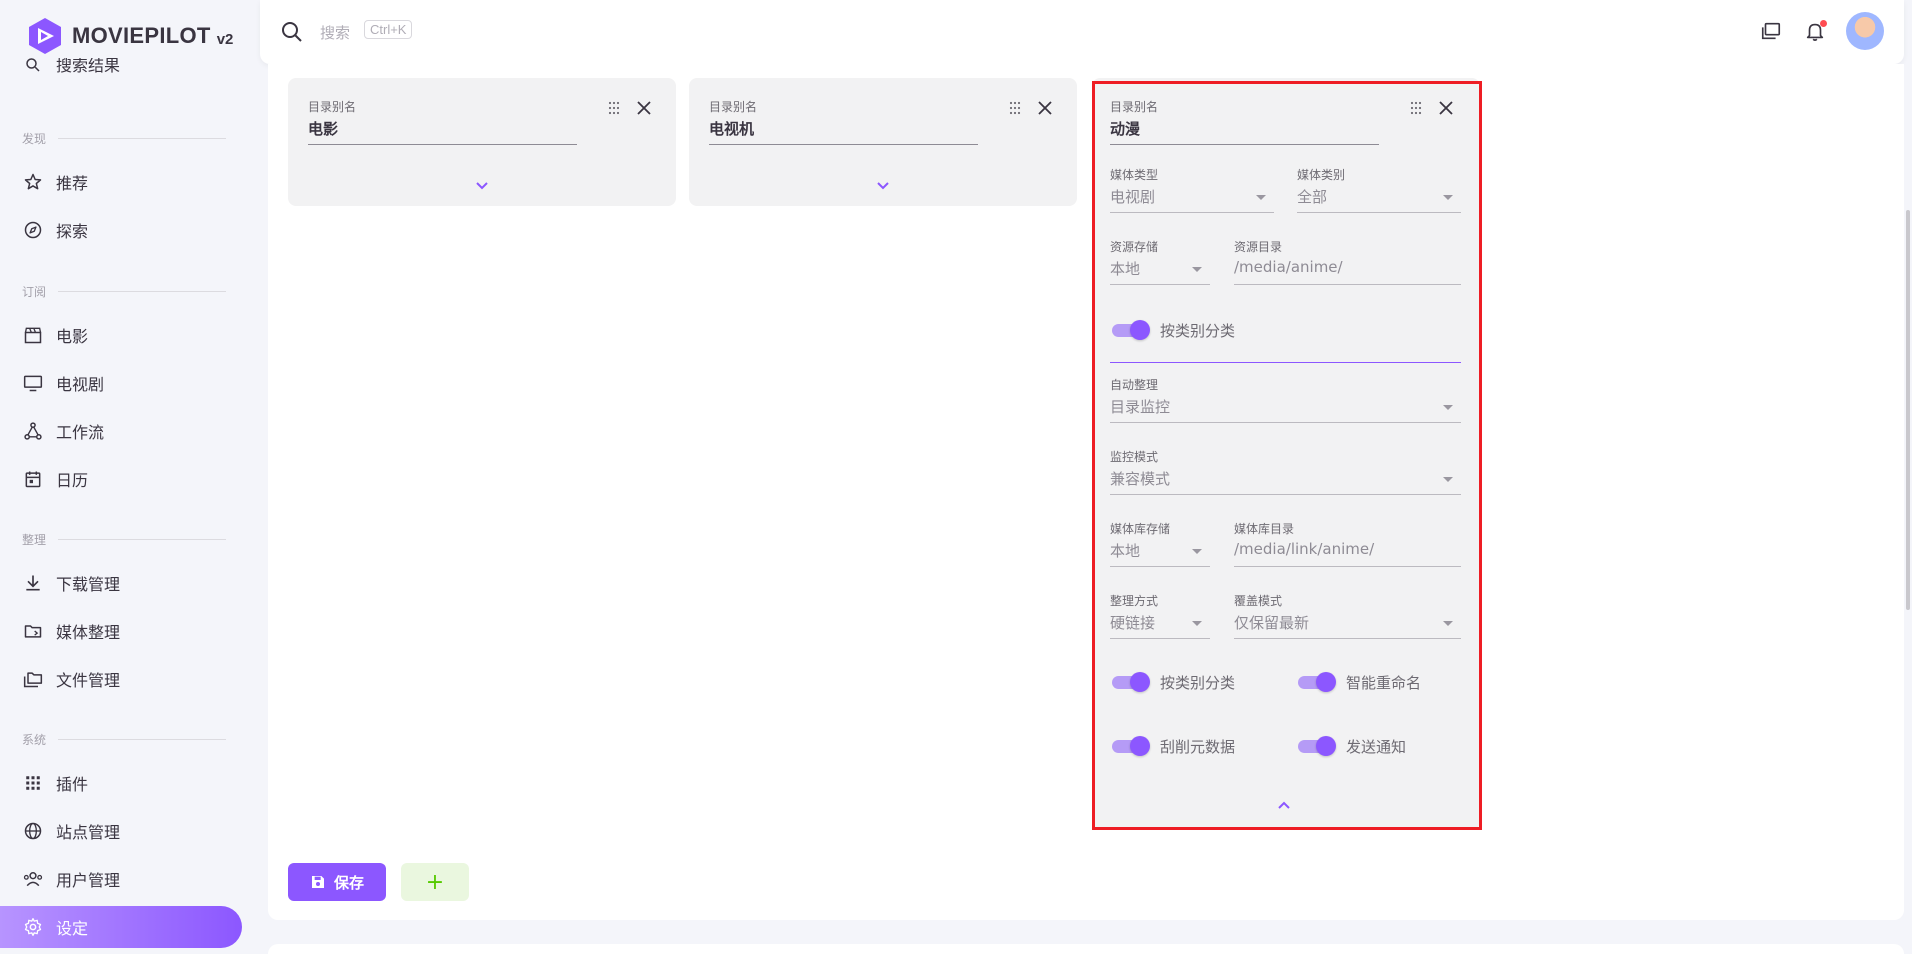 This screenshot has height=954, width=1912. I want to click on save-button-label: 保存, so click(348, 882).